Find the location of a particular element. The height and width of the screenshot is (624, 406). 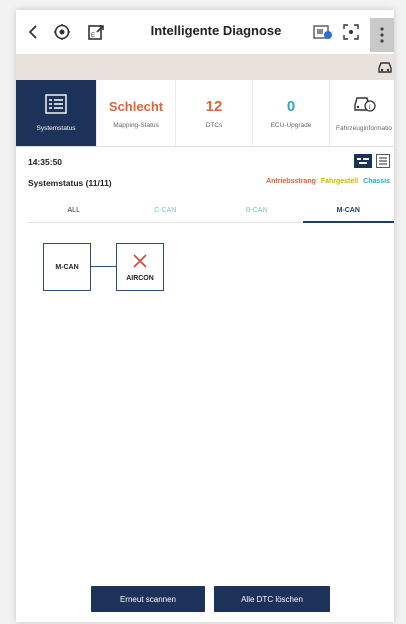

tile-vehicle-info: i Fahrzeuginformatio is located at coordinates (362, 113).